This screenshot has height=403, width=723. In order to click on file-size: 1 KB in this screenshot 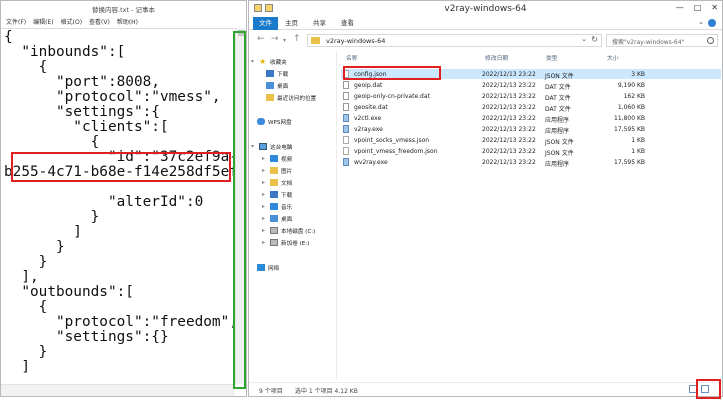, I will do `click(638, 140)`.